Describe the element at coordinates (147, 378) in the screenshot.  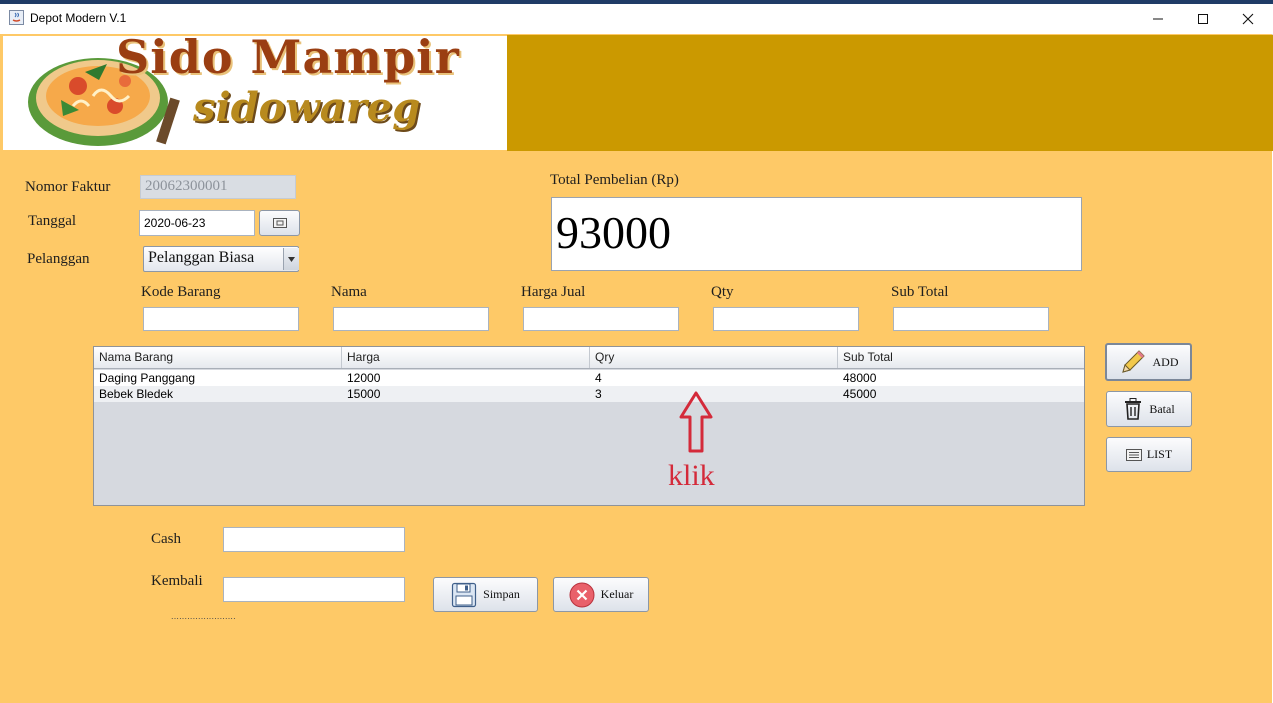
I see `cell-nama-barang: Daging Panggang` at that location.